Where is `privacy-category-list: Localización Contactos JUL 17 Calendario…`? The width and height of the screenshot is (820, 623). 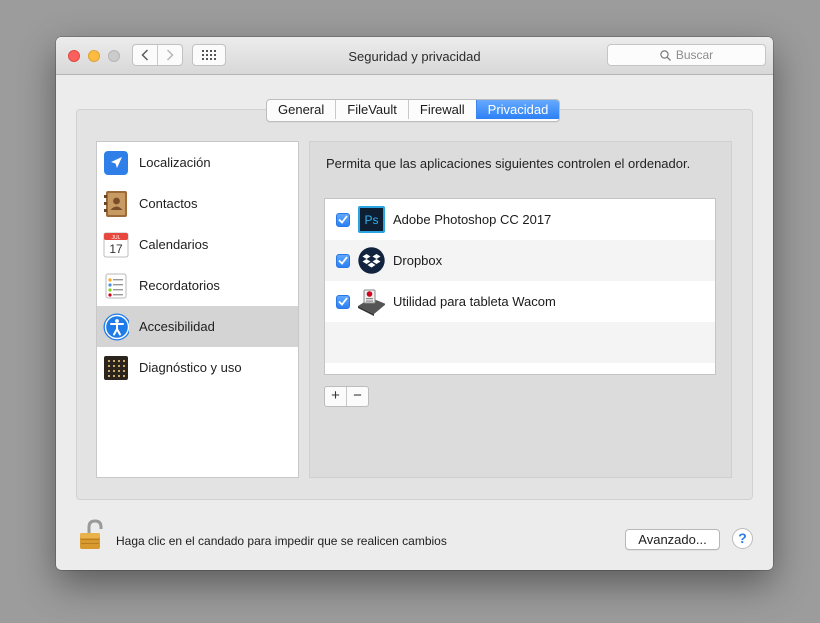
privacy-category-list: Localización Contactos JUL 17 Calendario… is located at coordinates (197, 309).